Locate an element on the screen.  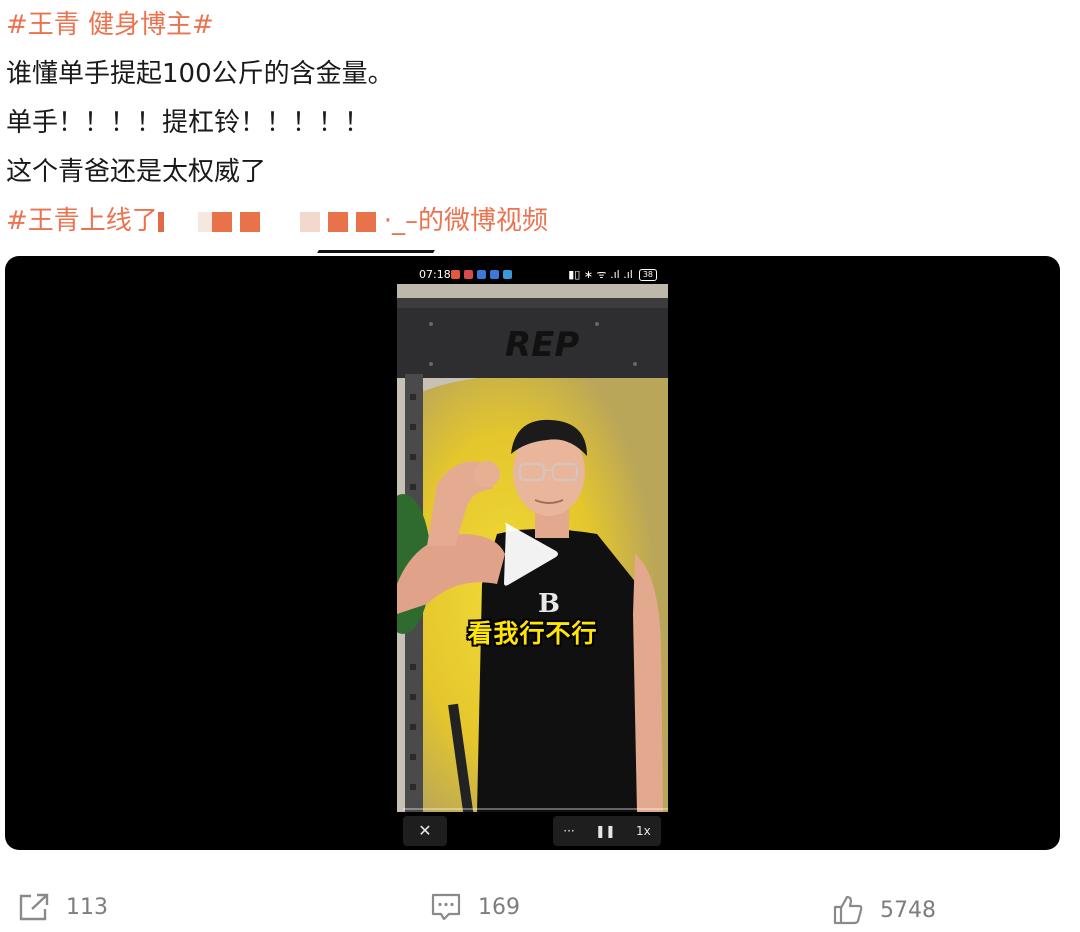
notification-icons is located at coordinates (481, 274).